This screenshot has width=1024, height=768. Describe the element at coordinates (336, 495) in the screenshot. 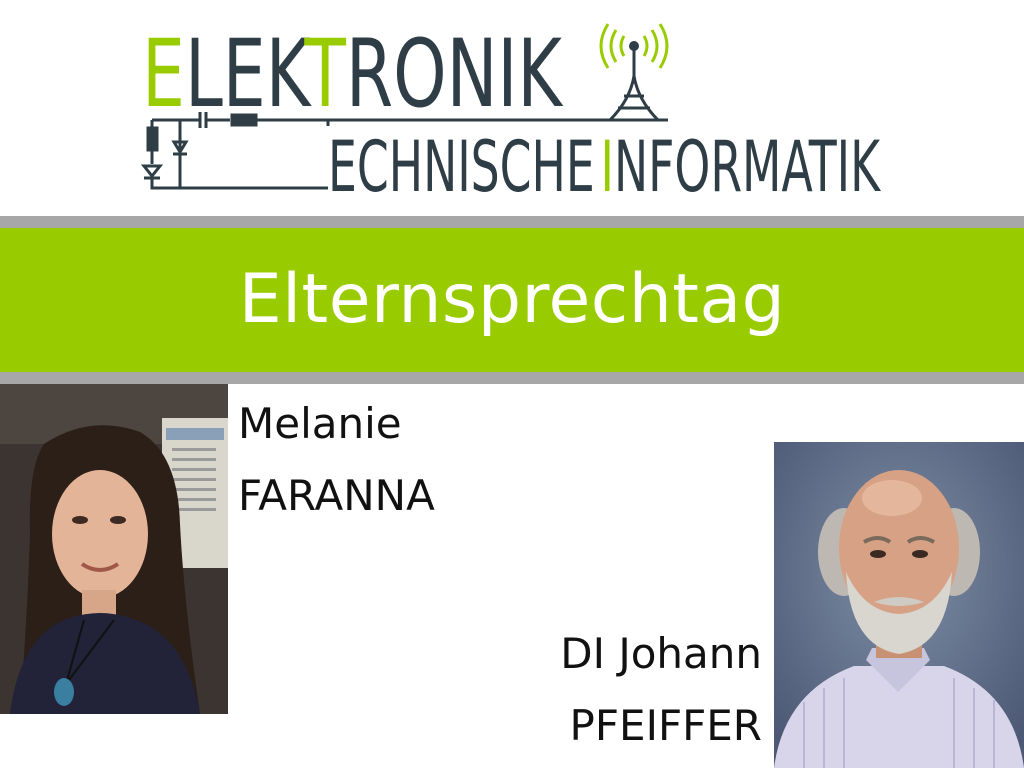

I see `teacher-last-name: FARANNA` at that location.